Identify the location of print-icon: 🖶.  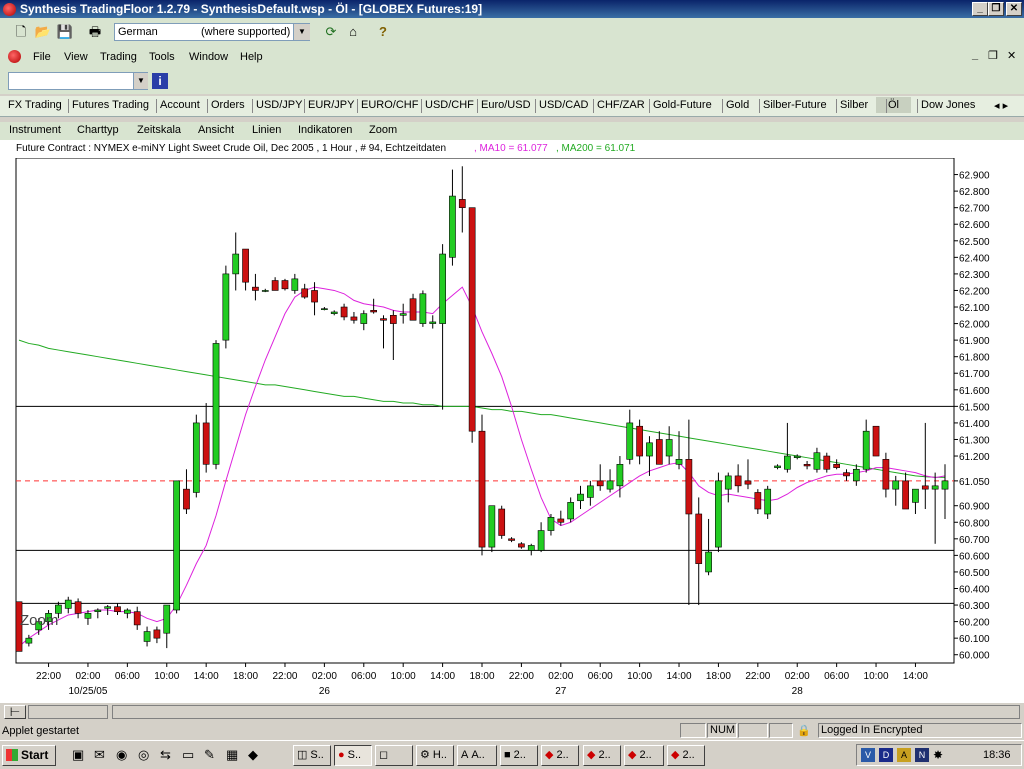
(95, 32).